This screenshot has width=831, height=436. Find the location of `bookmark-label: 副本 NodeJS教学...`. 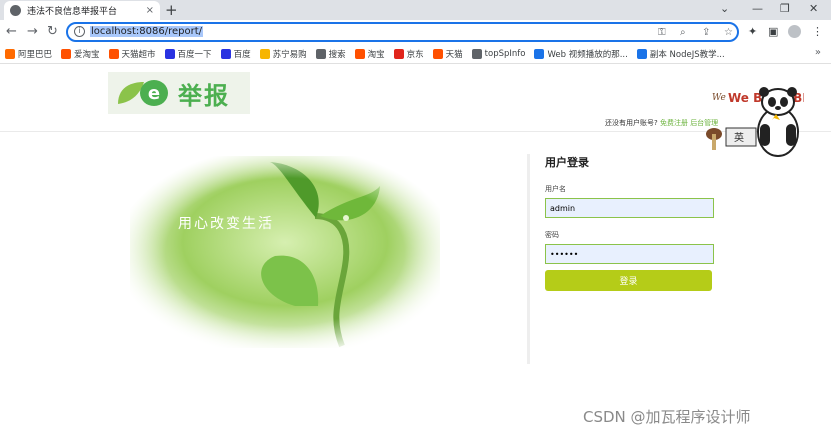

bookmark-label: 副本 NodeJS教学... is located at coordinates (687, 54).